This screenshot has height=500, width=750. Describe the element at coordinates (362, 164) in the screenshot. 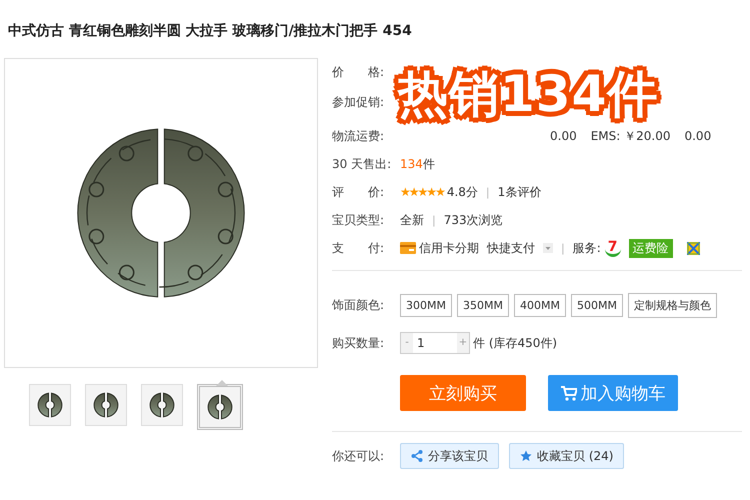

I see `field-label: 30 天售出:` at that location.